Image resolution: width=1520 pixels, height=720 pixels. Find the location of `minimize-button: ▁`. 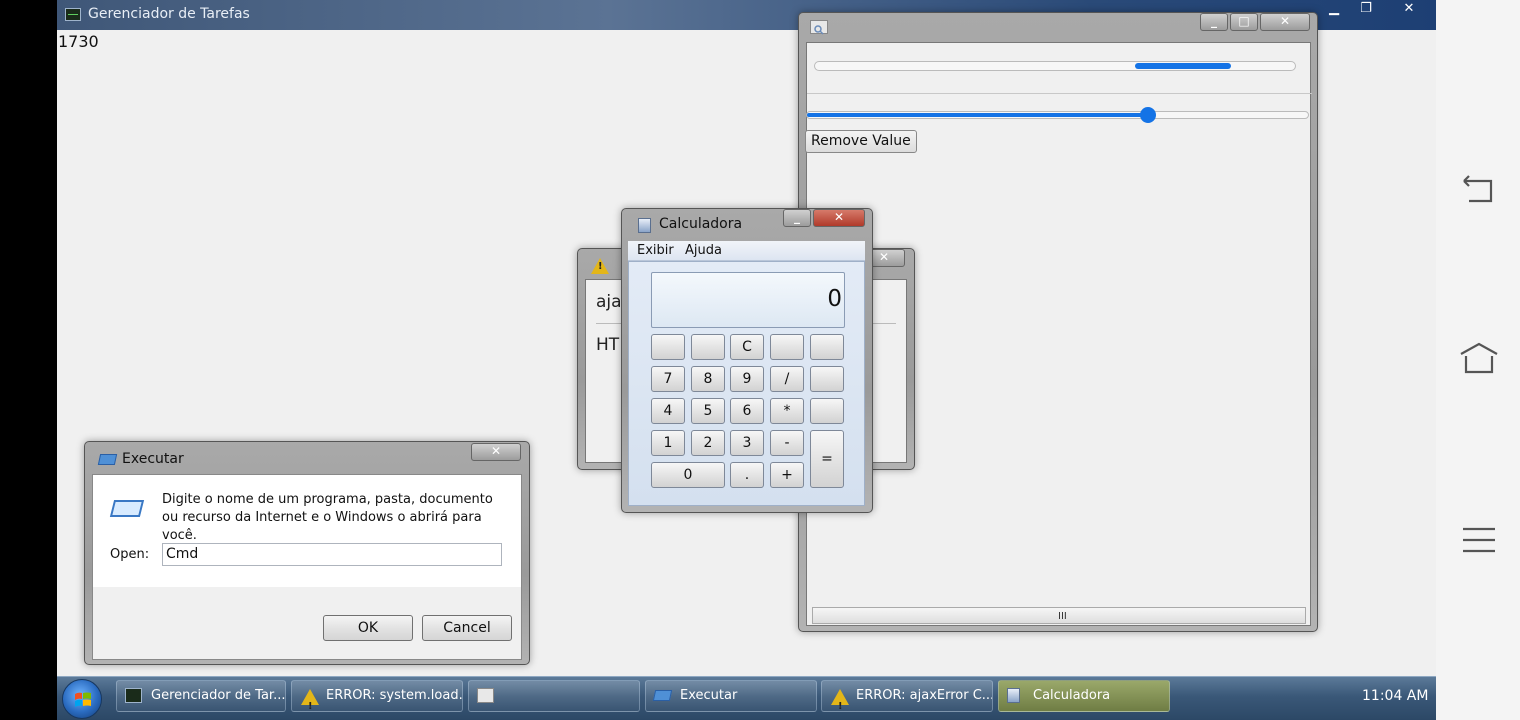

minimize-button: ▁ is located at coordinates (1334, 10).